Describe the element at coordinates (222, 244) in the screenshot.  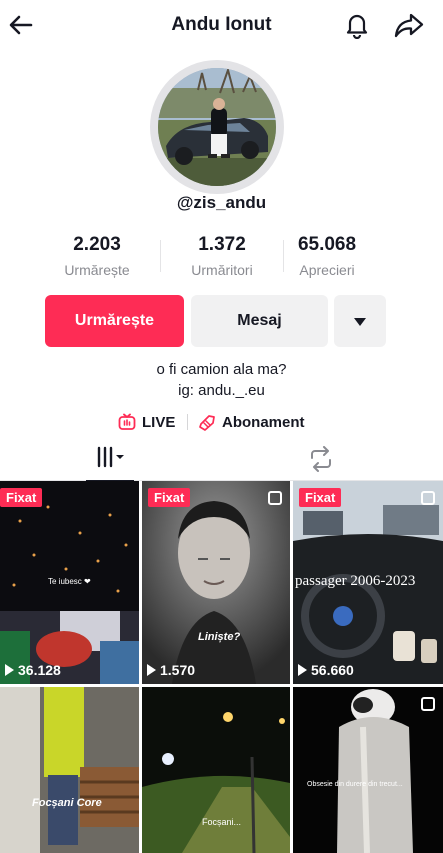
I see `stat-followers-value: 1.372` at that location.